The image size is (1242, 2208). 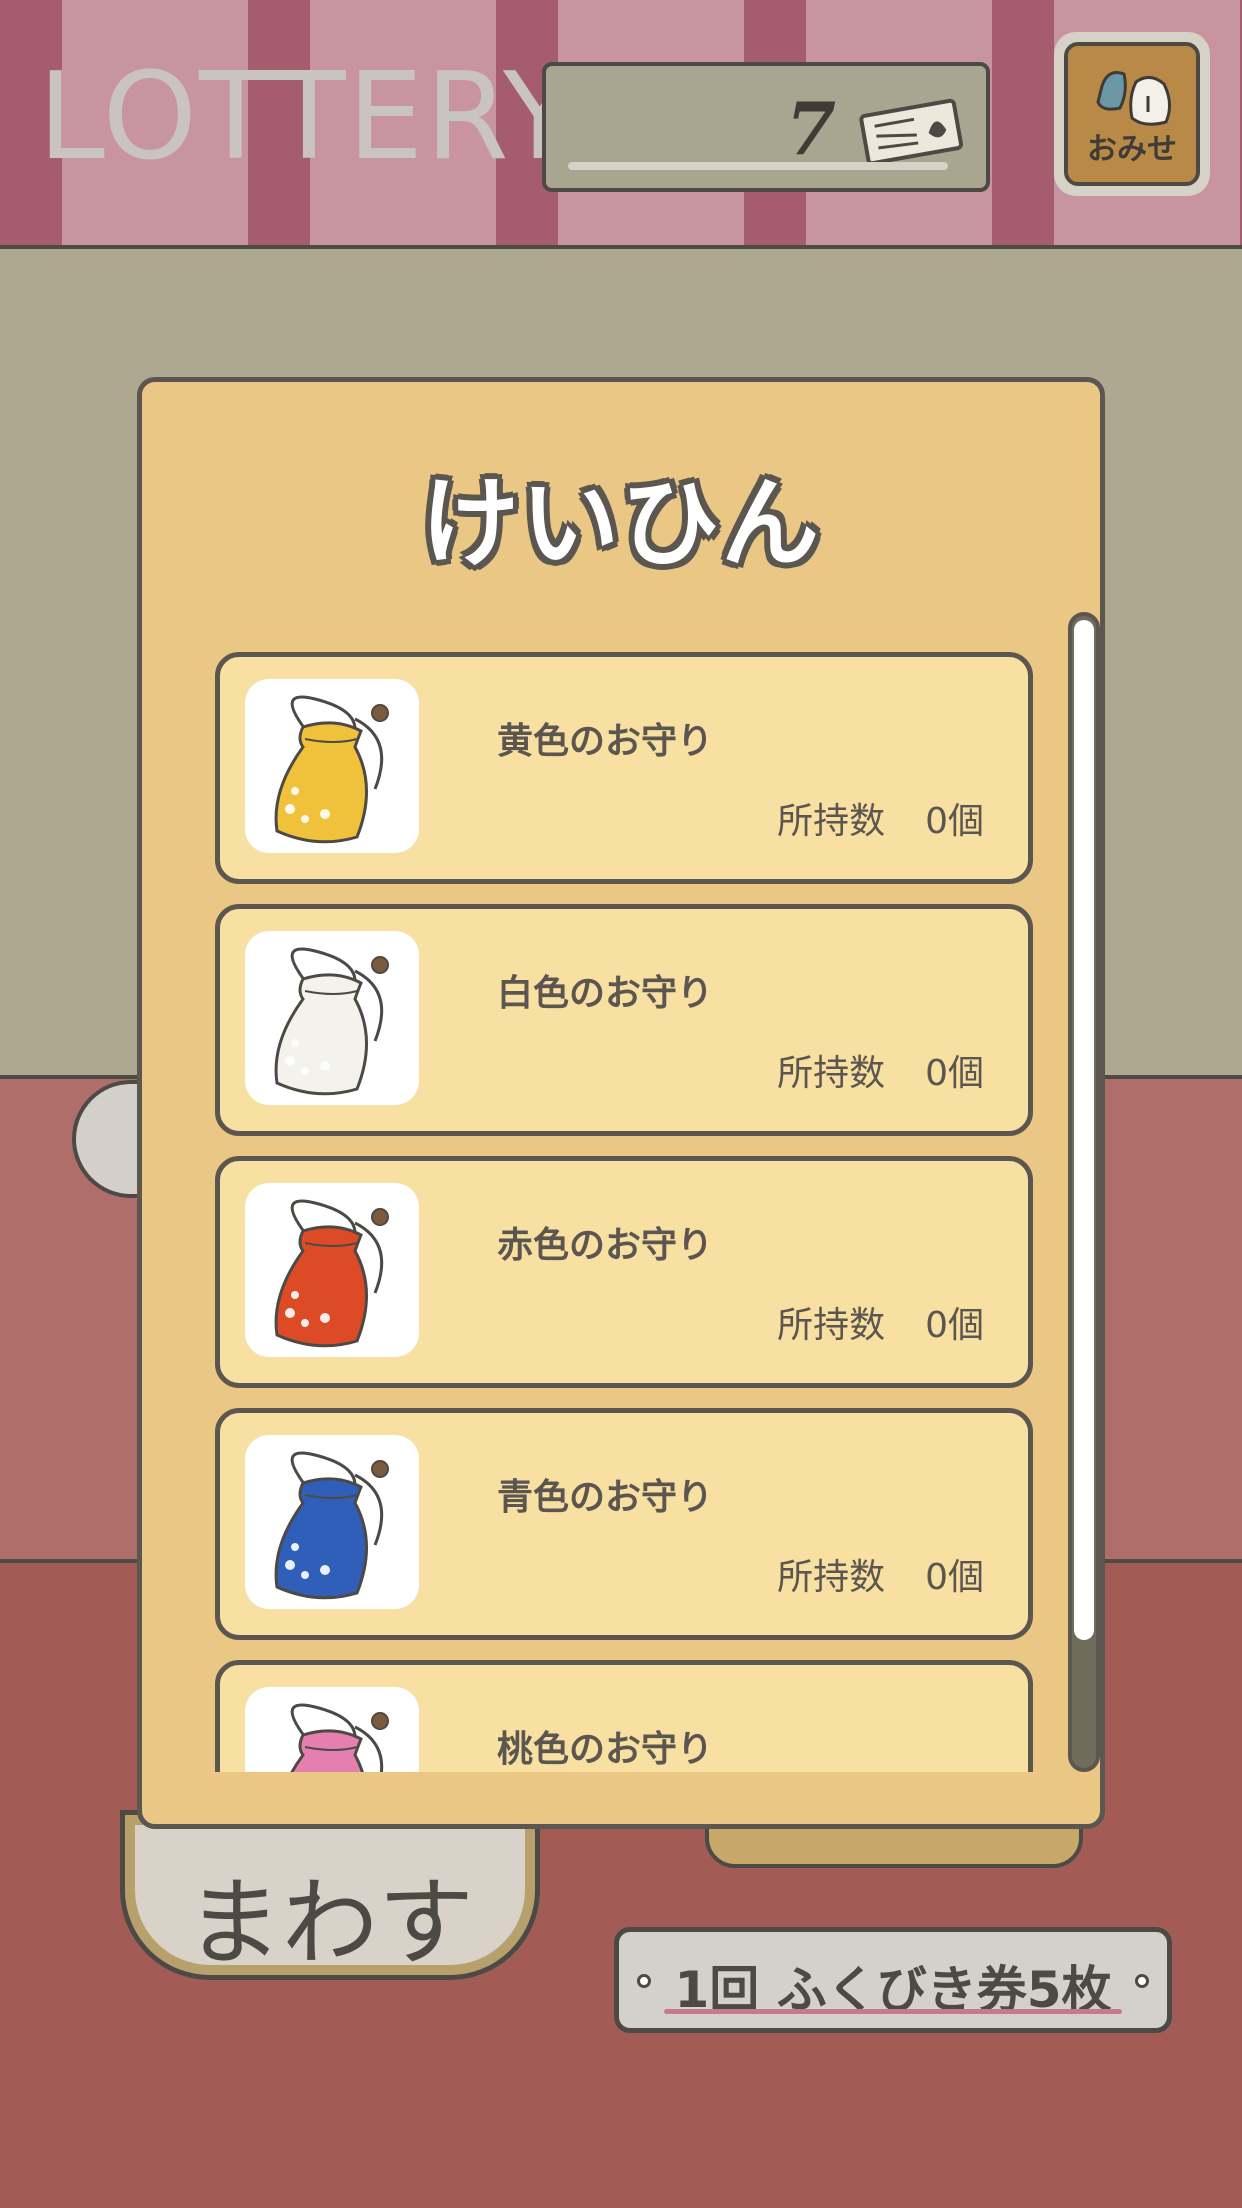 I want to click on prize-item-name: 赤色のお守り, so click(x=605, y=1245).